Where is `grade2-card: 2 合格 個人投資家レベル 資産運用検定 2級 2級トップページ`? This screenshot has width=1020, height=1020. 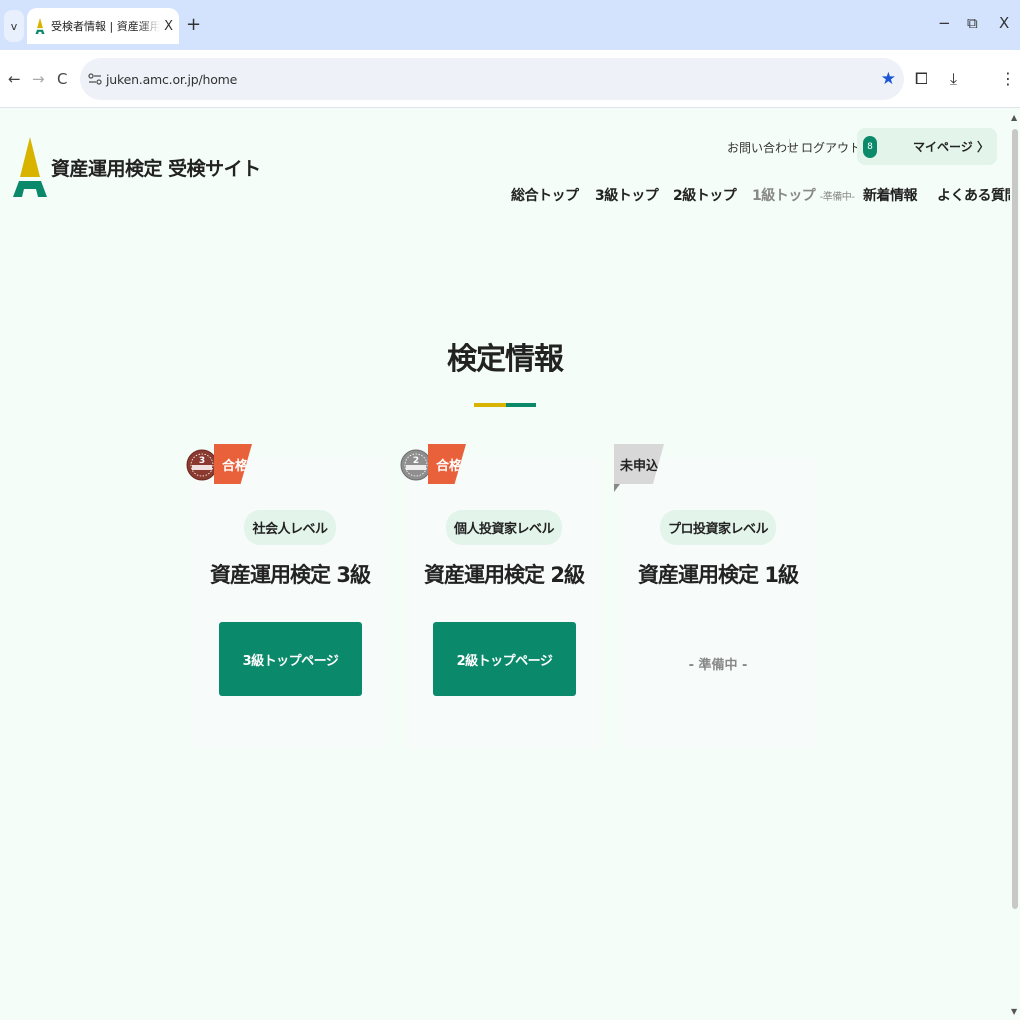 grade2-card: 2 合格 個人投資家レベル 資産運用検定 2級 2級トップページ is located at coordinates (501, 596).